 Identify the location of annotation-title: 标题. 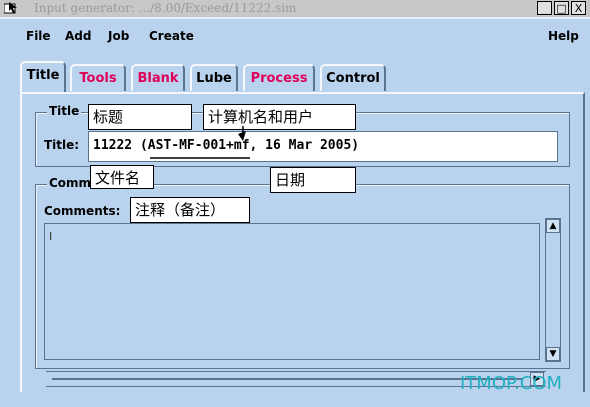
(140, 117).